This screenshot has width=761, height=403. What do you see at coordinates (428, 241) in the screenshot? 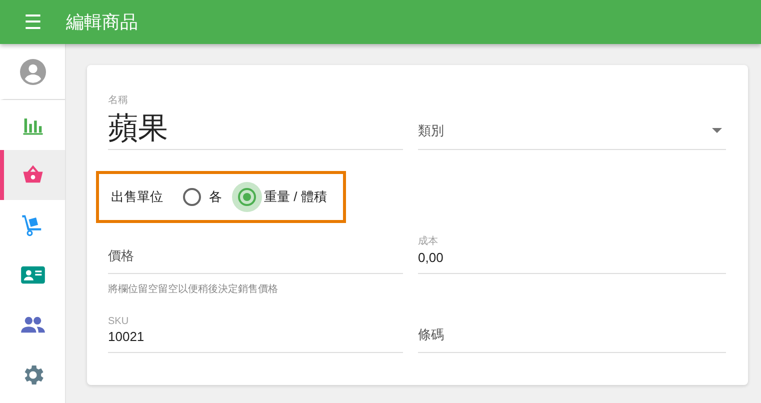
I see `field-label: 成本` at bounding box center [428, 241].